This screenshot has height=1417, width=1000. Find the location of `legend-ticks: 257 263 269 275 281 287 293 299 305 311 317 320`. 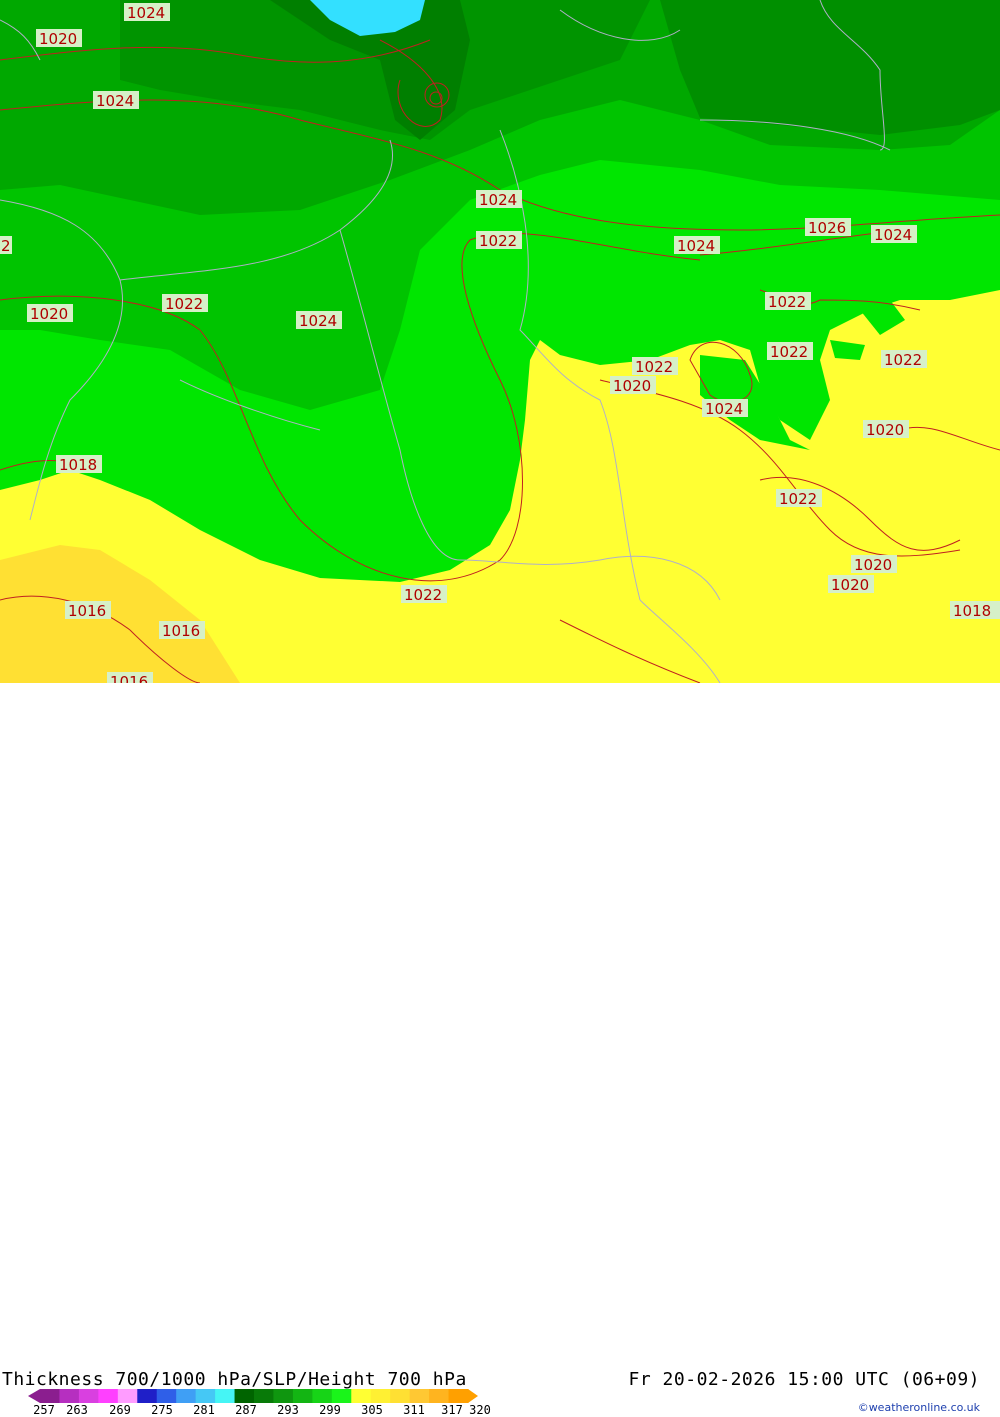

legend-ticks: 257 263 269 275 281 287 293 299 305 311 317 320 is located at coordinates (260, 1410).